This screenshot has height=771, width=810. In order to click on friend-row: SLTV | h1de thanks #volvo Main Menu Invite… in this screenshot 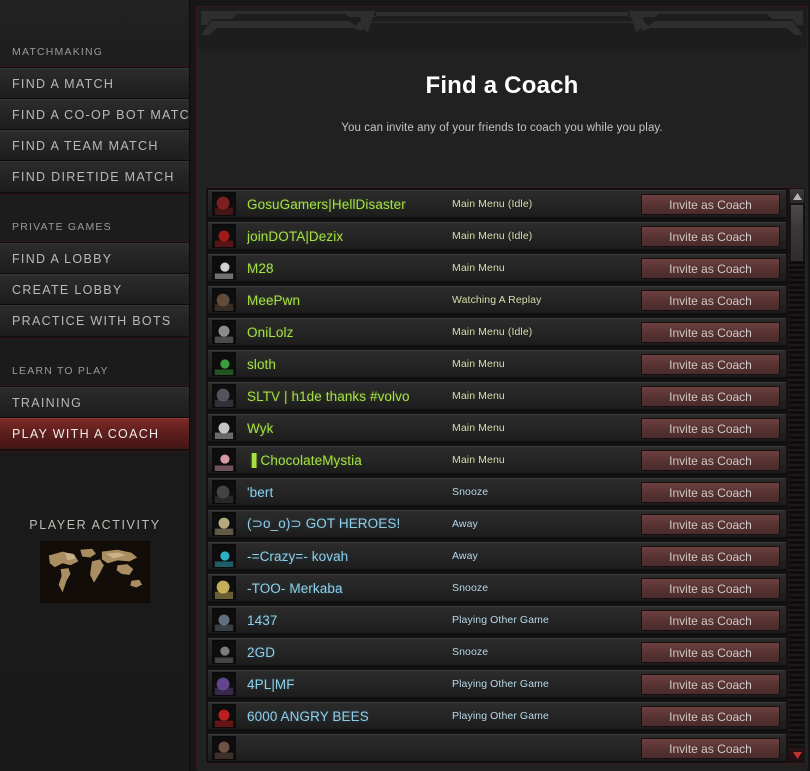, I will do `click(497, 396)`.